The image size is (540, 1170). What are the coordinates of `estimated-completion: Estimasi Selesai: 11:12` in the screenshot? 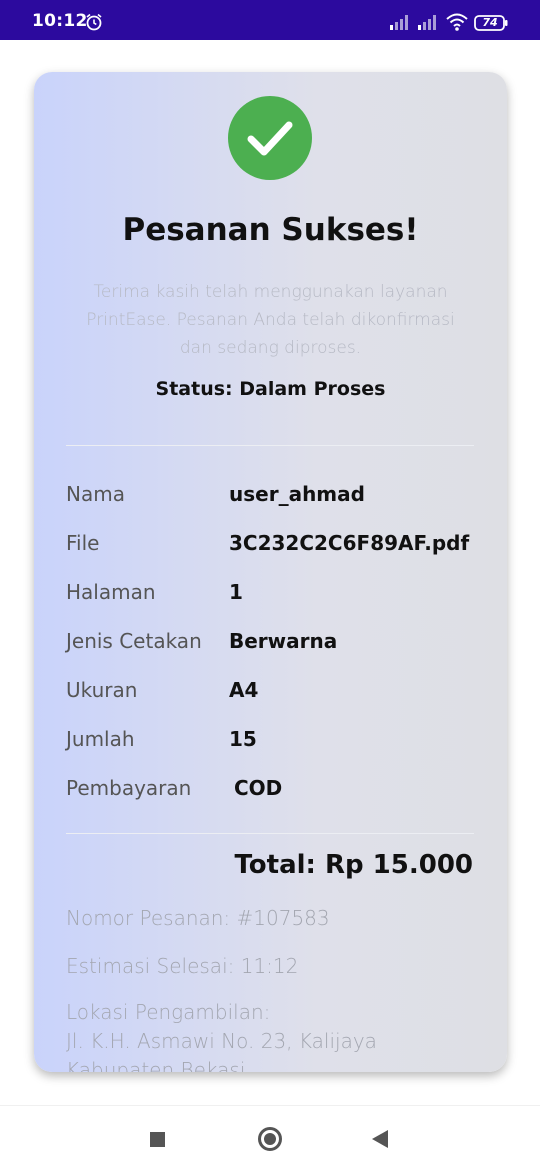 It's located at (182, 966).